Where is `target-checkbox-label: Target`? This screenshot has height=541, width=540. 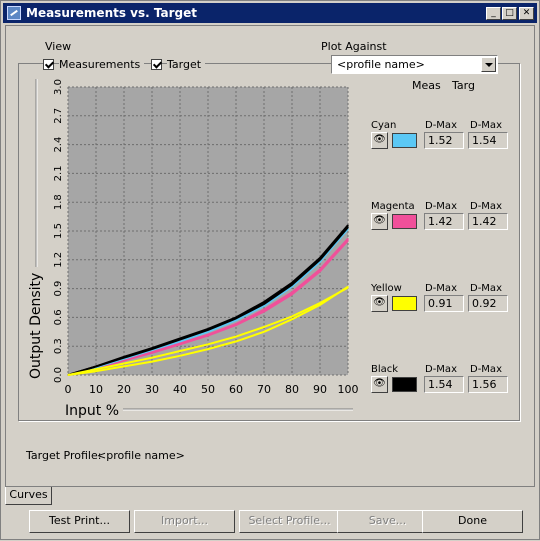
target-checkbox-label: Target is located at coordinates (186, 64).